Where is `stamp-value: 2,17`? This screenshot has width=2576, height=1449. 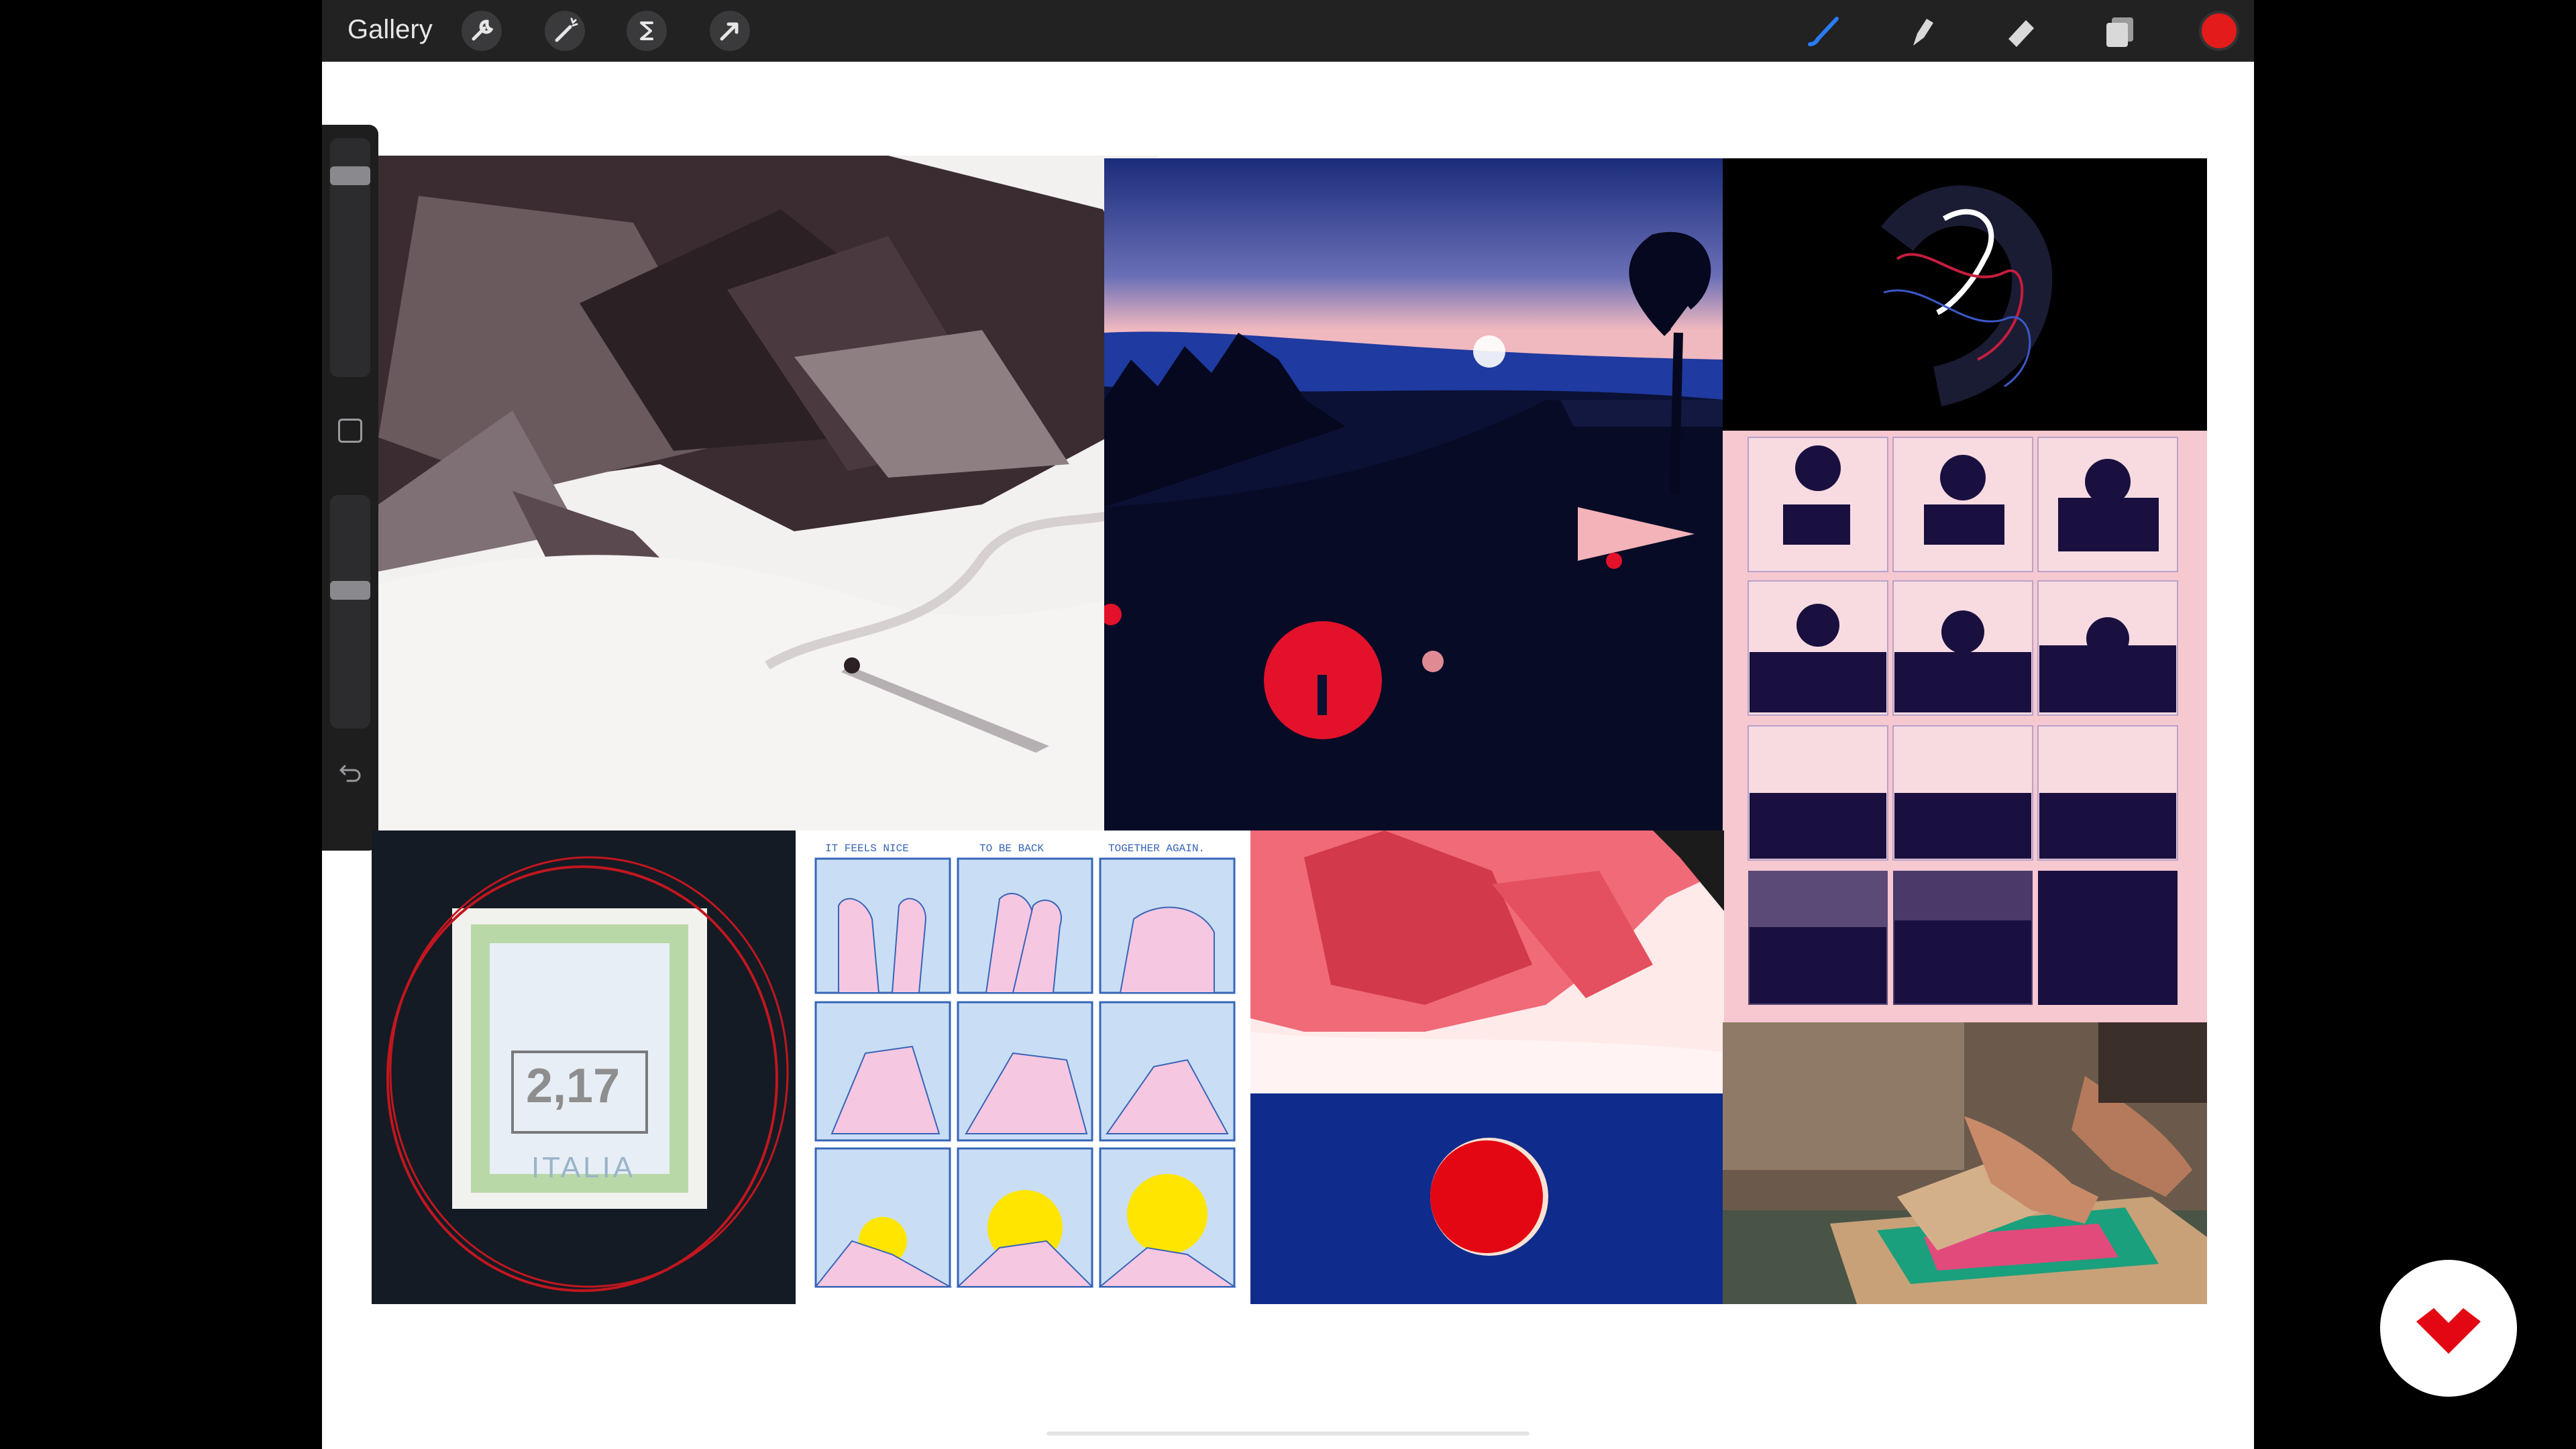
stamp-value: 2,17 is located at coordinates (573, 1086).